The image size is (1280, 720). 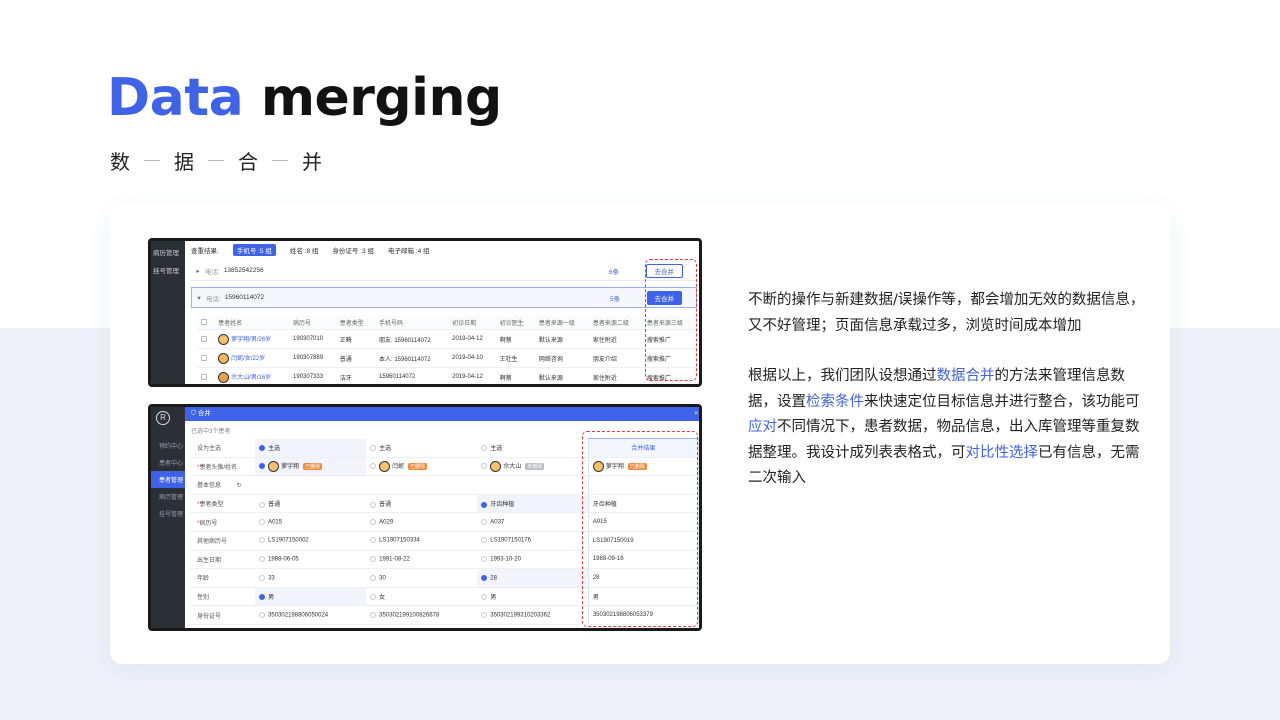 What do you see at coordinates (152, 160) in the screenshot?
I see `subtitle-divider` at bounding box center [152, 160].